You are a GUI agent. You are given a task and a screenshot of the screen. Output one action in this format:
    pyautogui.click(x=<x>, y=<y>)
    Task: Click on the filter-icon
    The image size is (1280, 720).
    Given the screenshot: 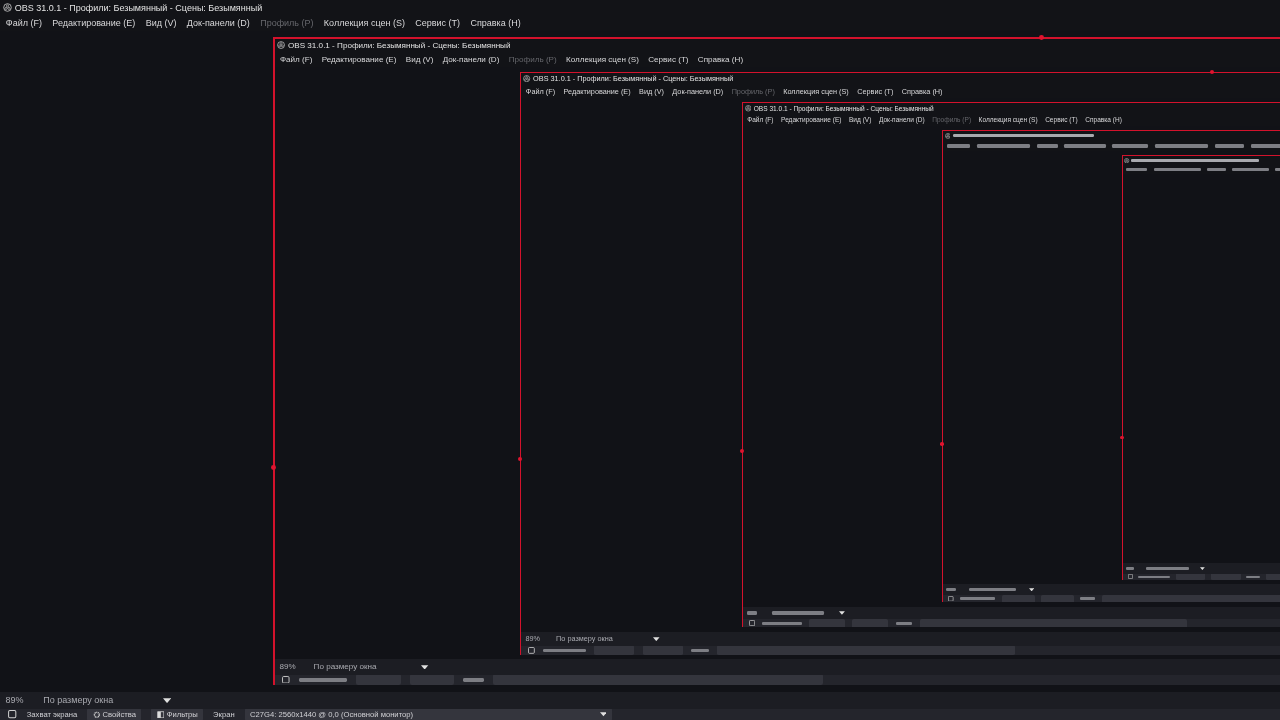 What is the action you would take?
    pyautogui.click(x=160, y=714)
    